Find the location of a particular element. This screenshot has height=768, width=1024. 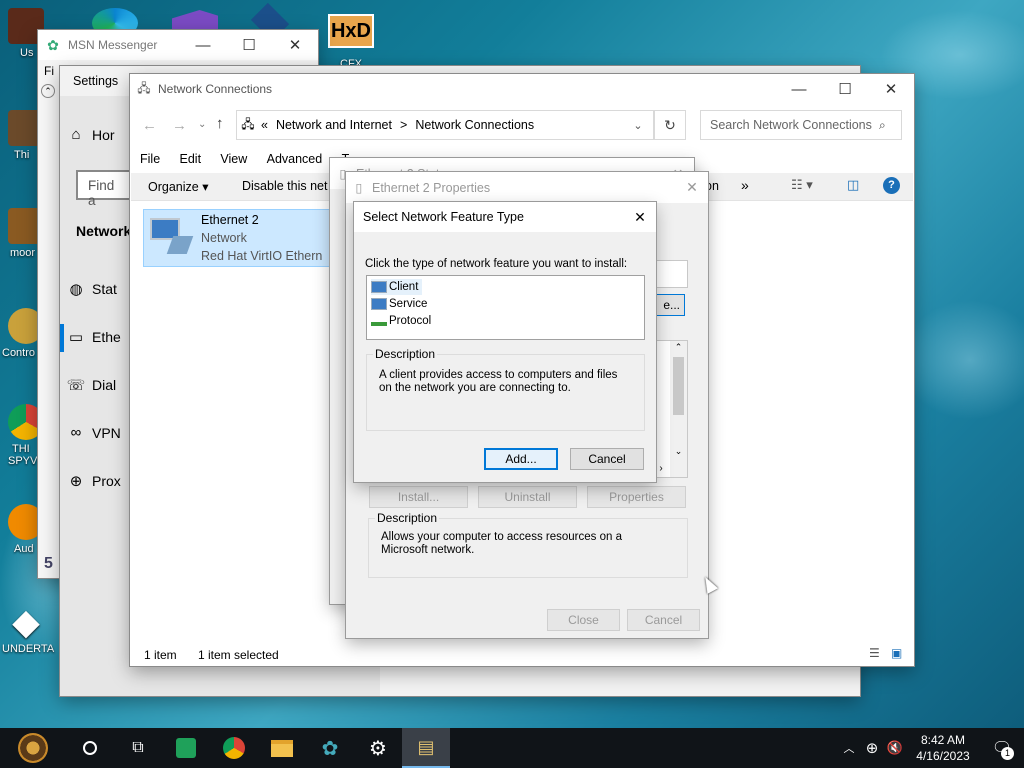

menu-file: Fi is located at coordinates (49, 71).